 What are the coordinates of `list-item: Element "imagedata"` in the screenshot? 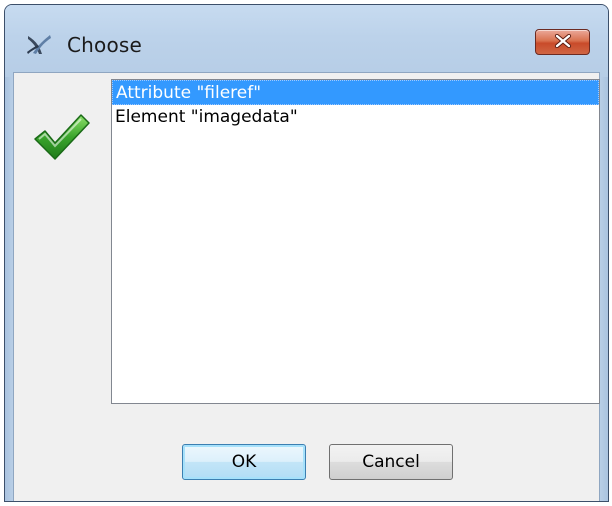 It's located at (355, 117).